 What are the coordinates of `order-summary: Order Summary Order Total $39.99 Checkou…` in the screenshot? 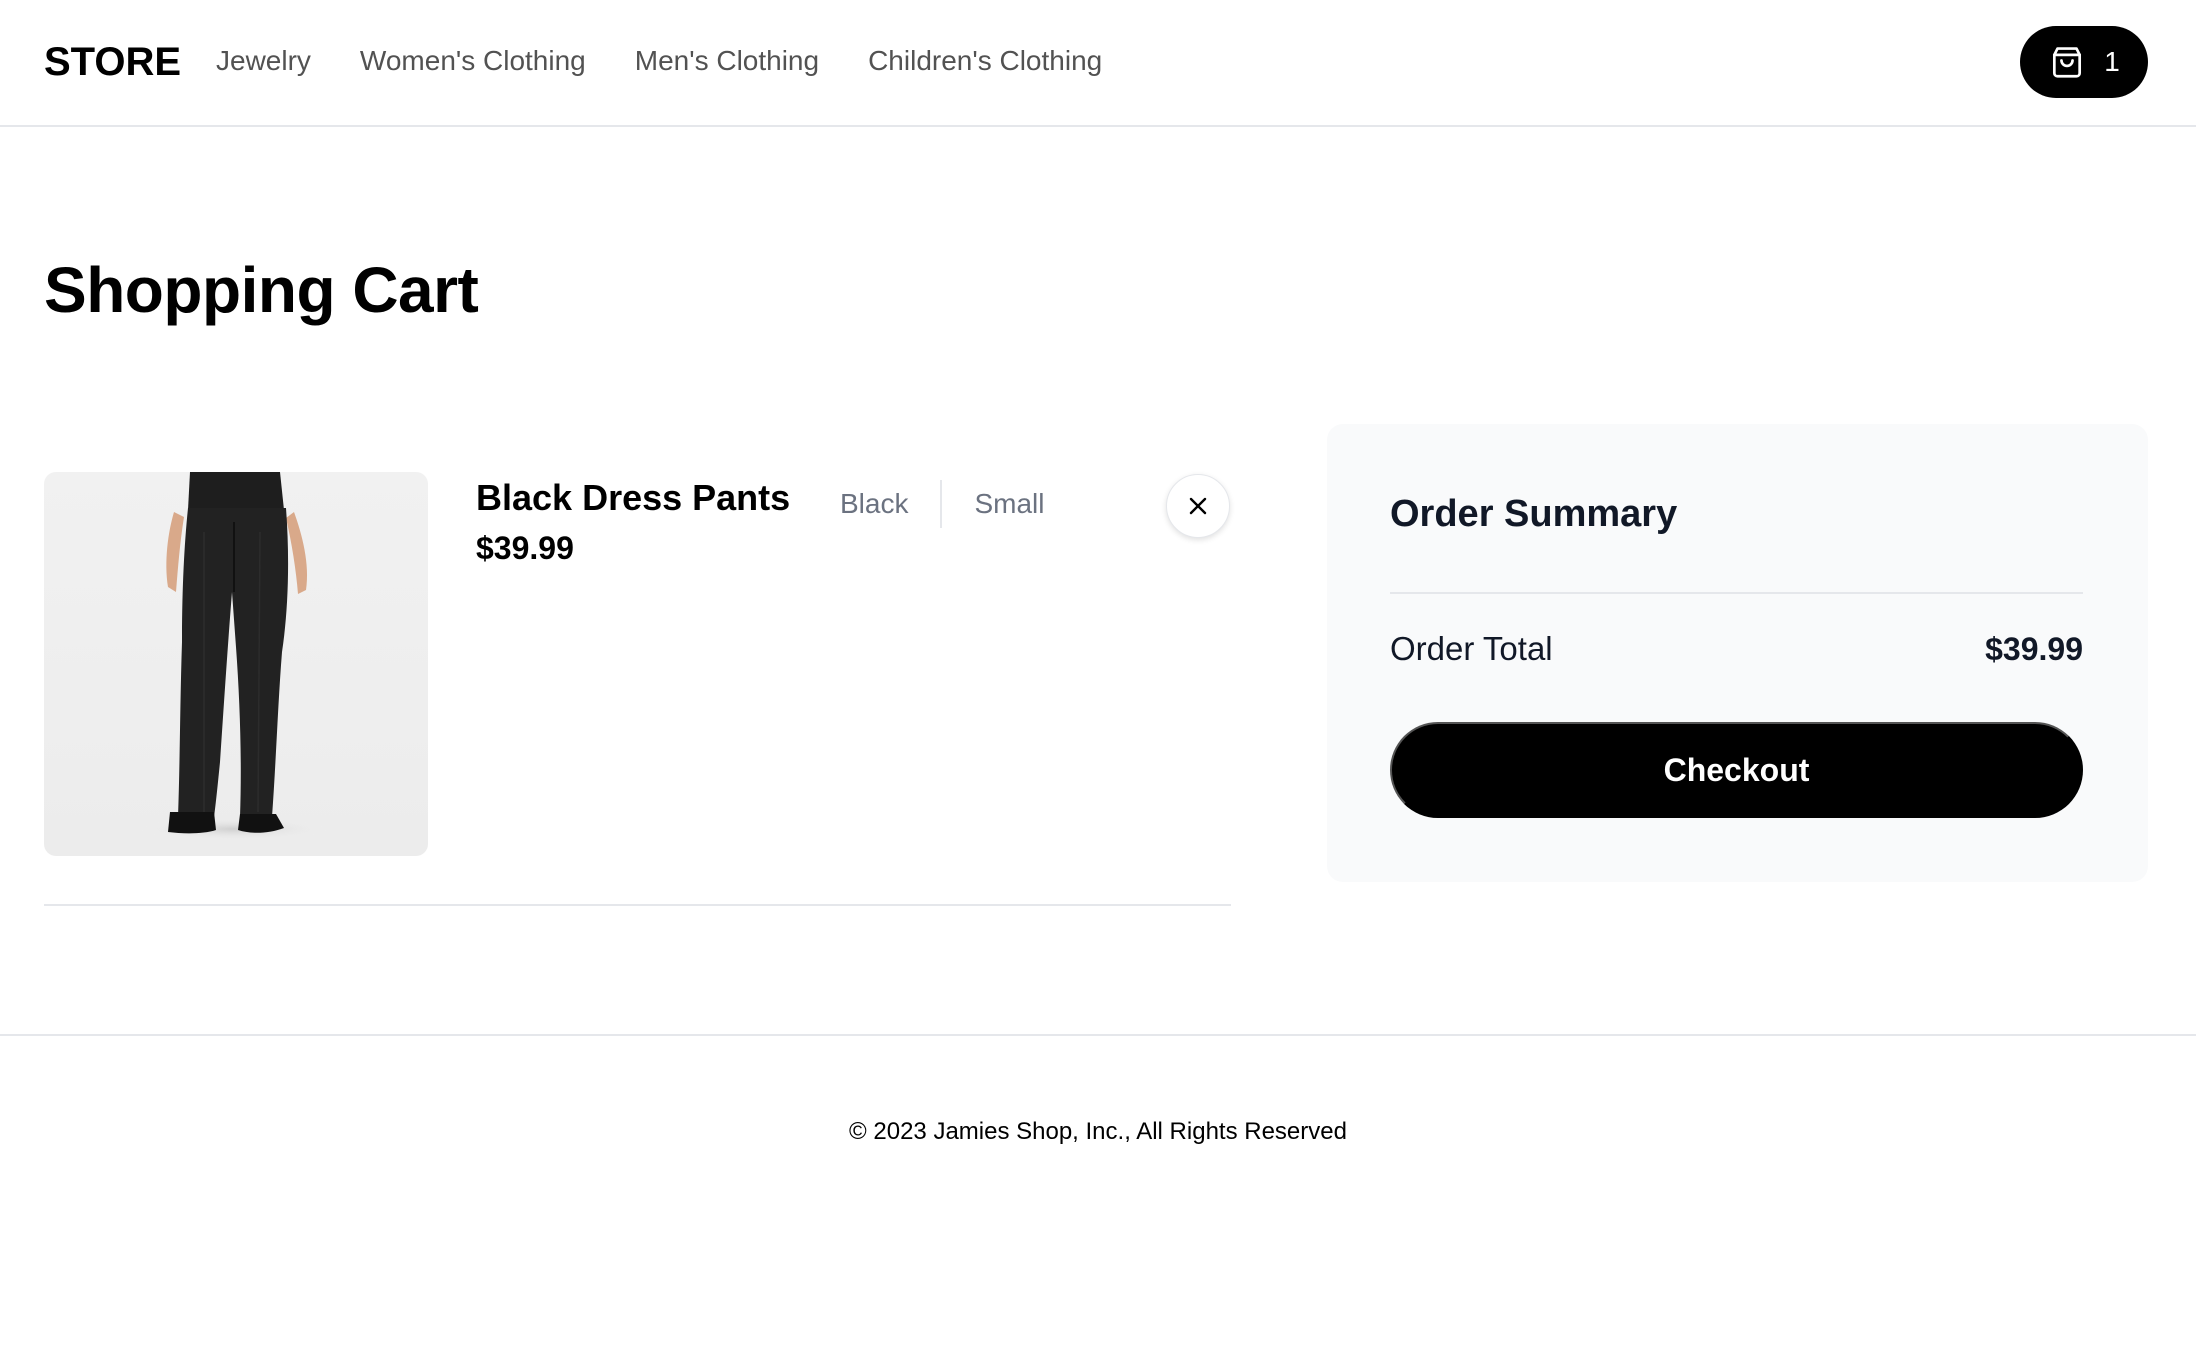 It's located at (1737, 653).